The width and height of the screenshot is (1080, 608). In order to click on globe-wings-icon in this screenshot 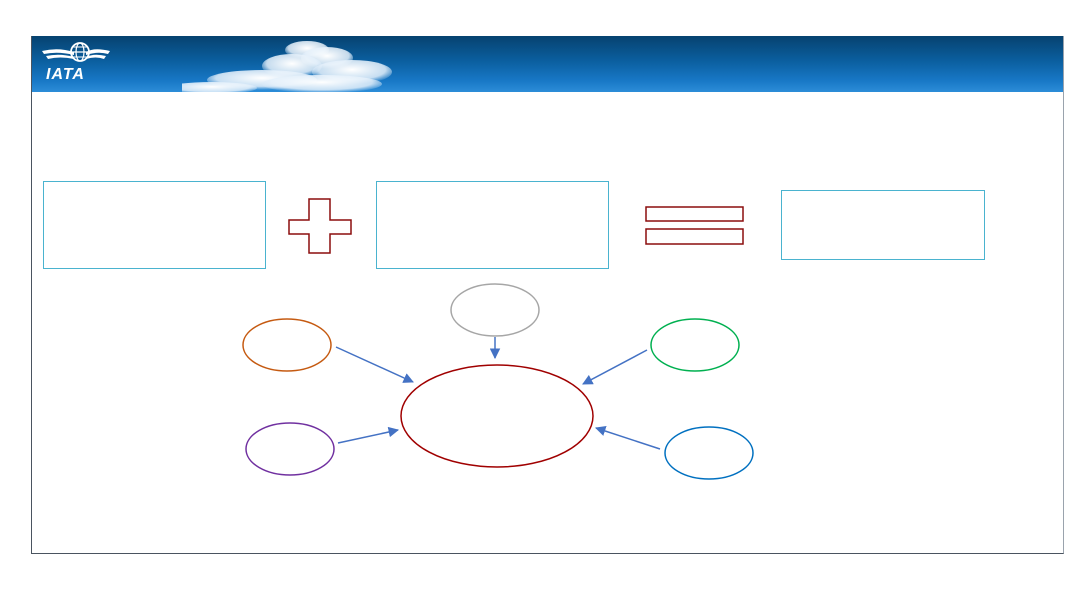, I will do `click(76, 52)`.